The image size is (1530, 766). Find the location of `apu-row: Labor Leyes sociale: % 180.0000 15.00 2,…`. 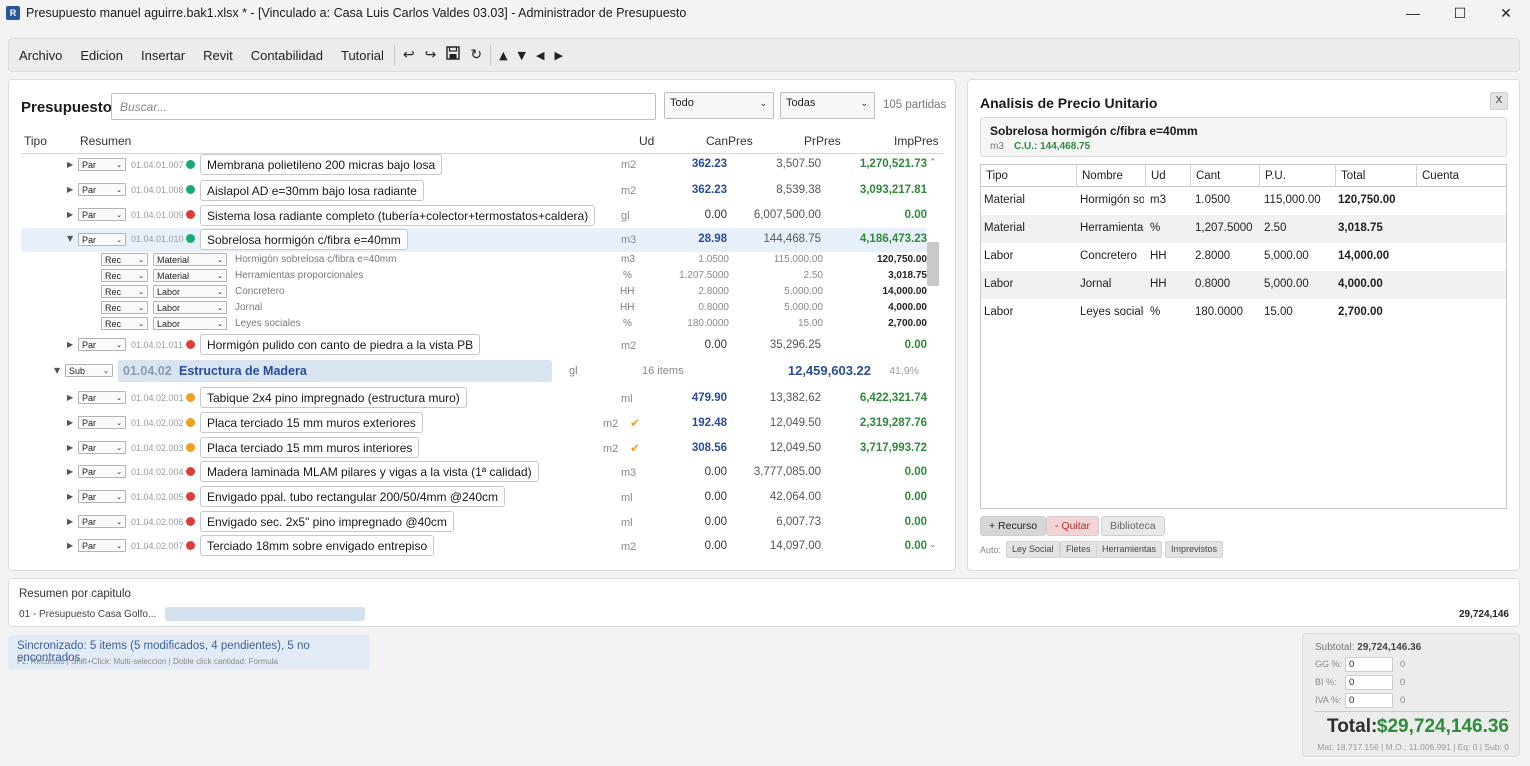

apu-row: Labor Leyes sociale: % 180.0000 15.00 2,… is located at coordinates (1243, 313).